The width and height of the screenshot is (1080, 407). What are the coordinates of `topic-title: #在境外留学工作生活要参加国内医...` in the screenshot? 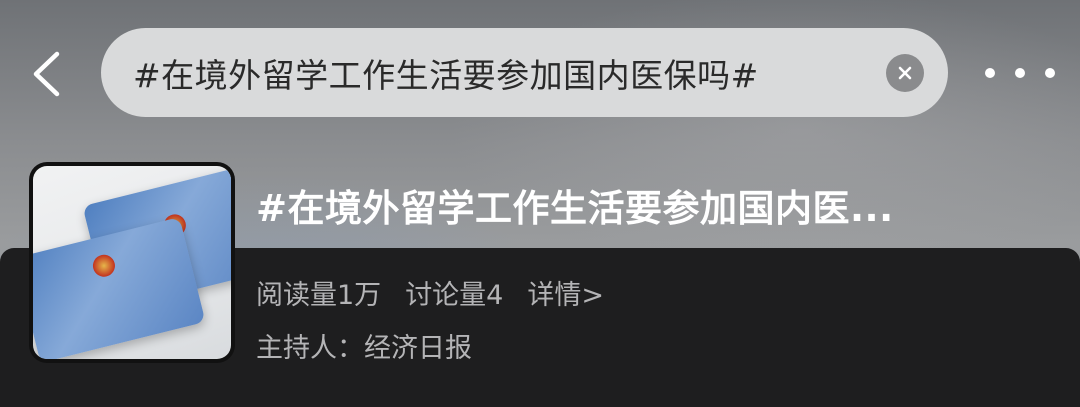 It's located at (575, 208).